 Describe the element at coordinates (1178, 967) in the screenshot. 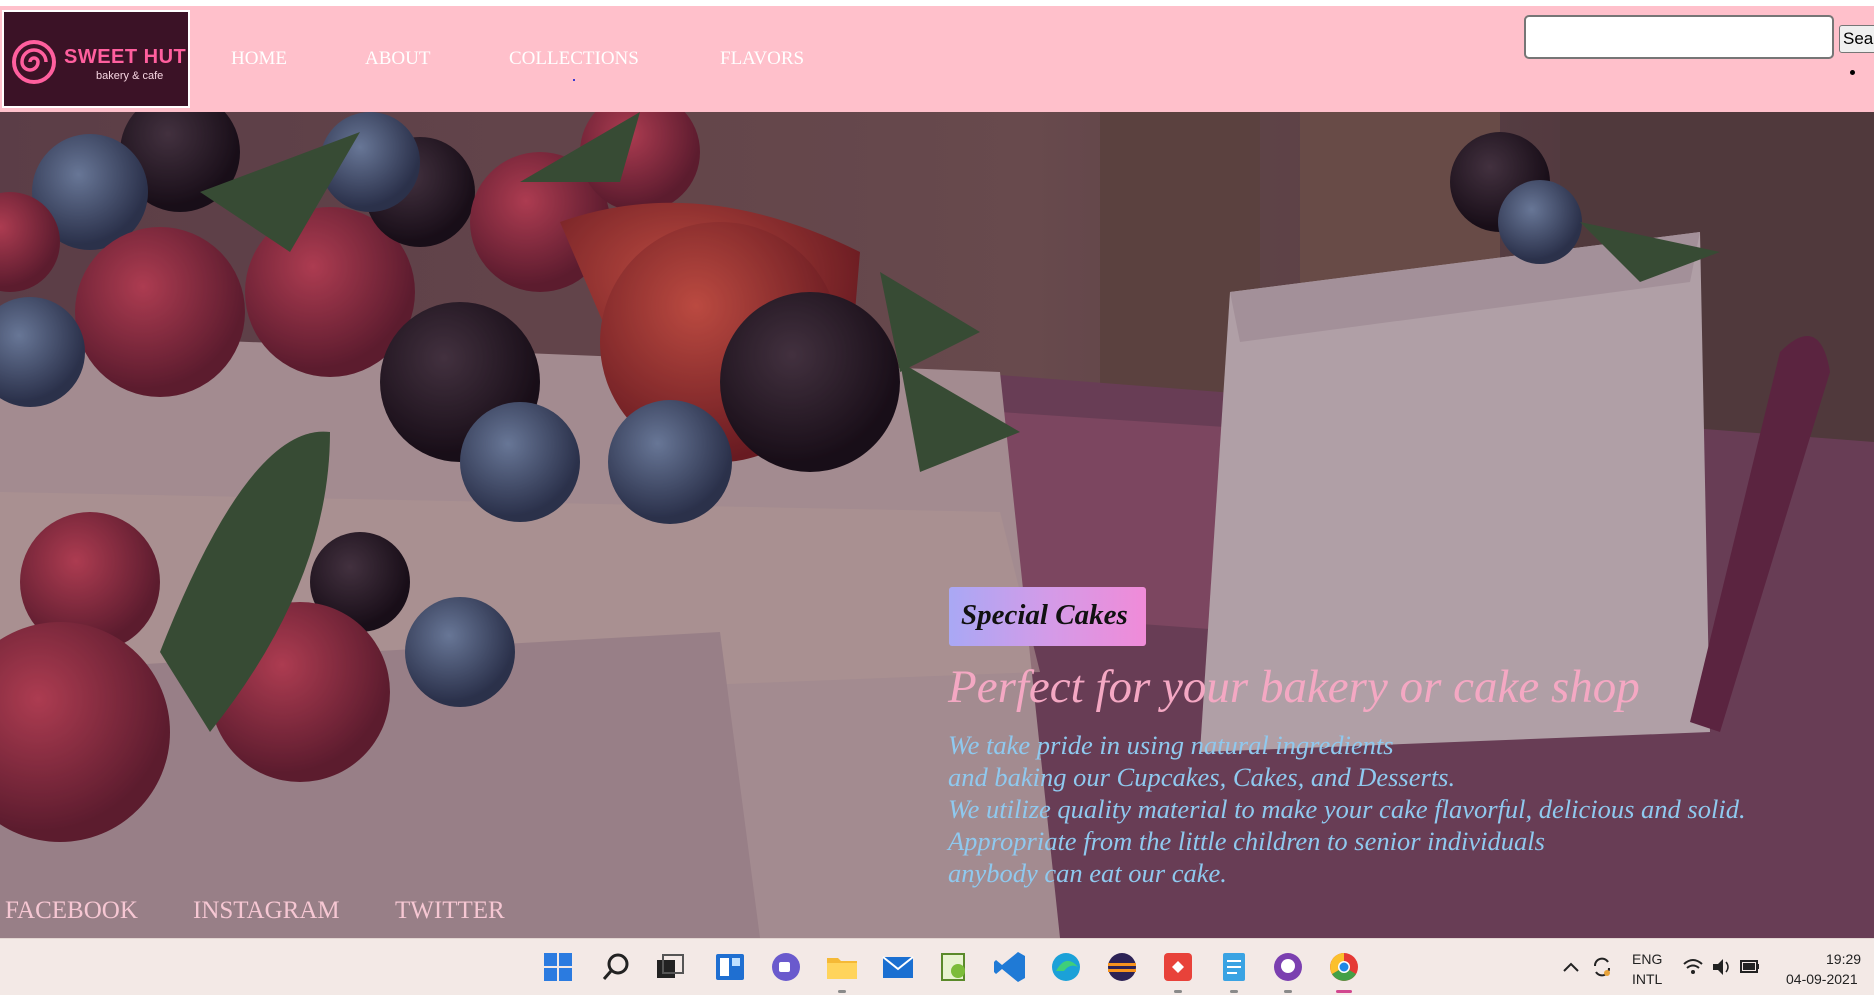

I see `git-app-icon` at that location.